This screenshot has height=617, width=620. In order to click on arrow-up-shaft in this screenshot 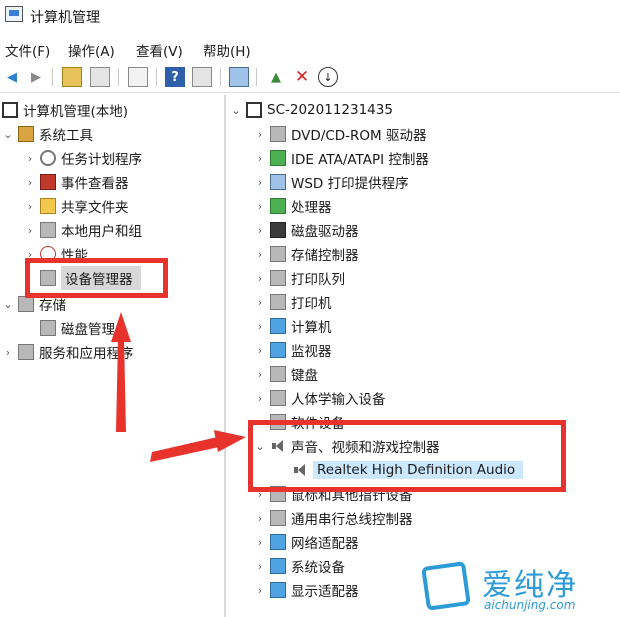, I will do `click(121, 385)`.